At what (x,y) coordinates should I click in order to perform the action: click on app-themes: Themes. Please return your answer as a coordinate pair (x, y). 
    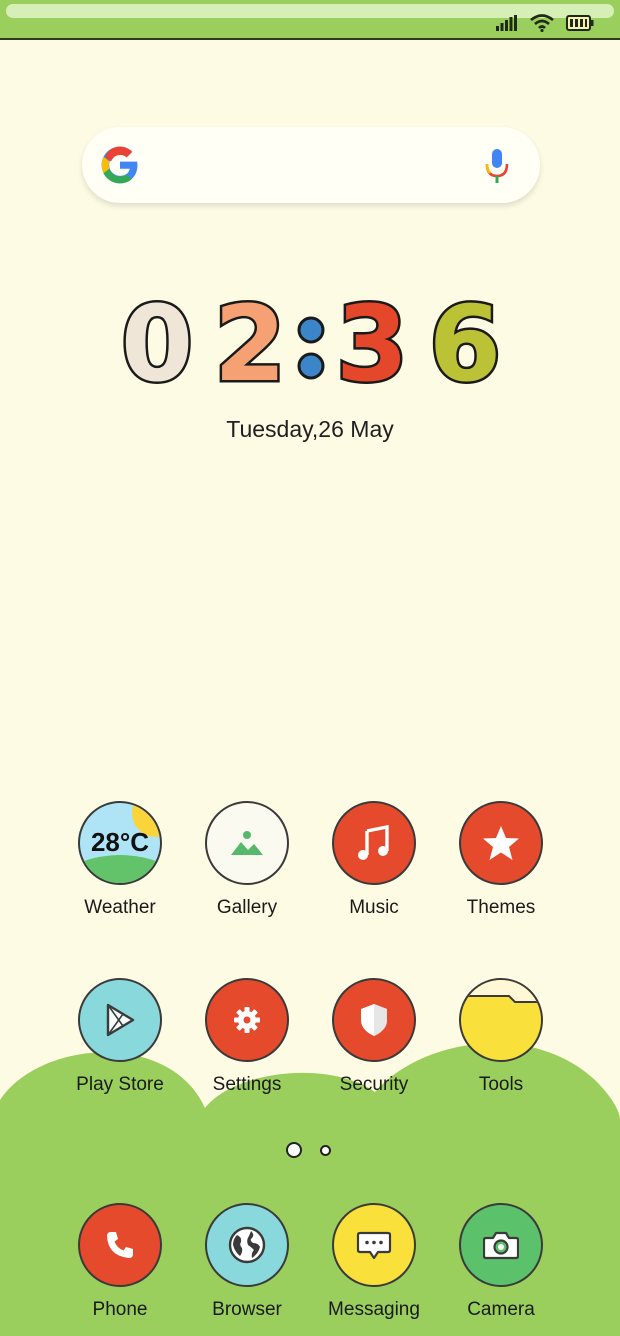
    Looking at the image, I should click on (501, 860).